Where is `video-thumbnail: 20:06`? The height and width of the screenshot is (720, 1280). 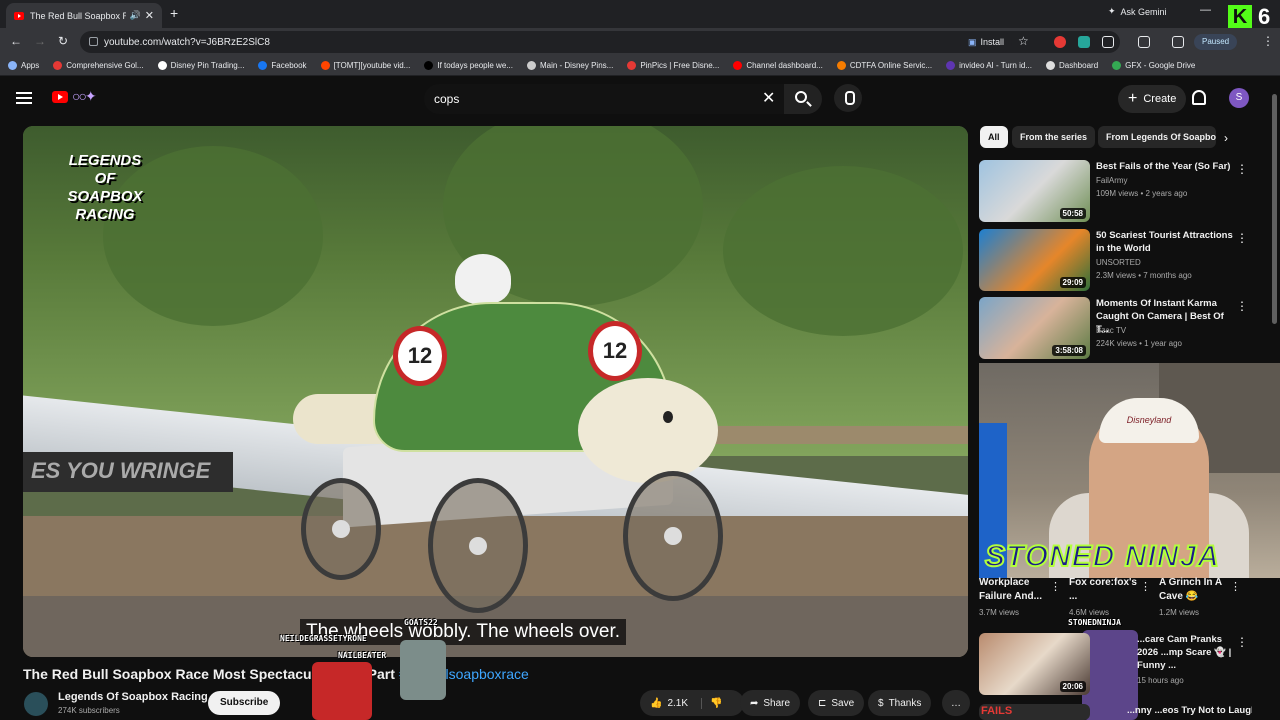
video-thumbnail: 20:06 is located at coordinates (1034, 664).